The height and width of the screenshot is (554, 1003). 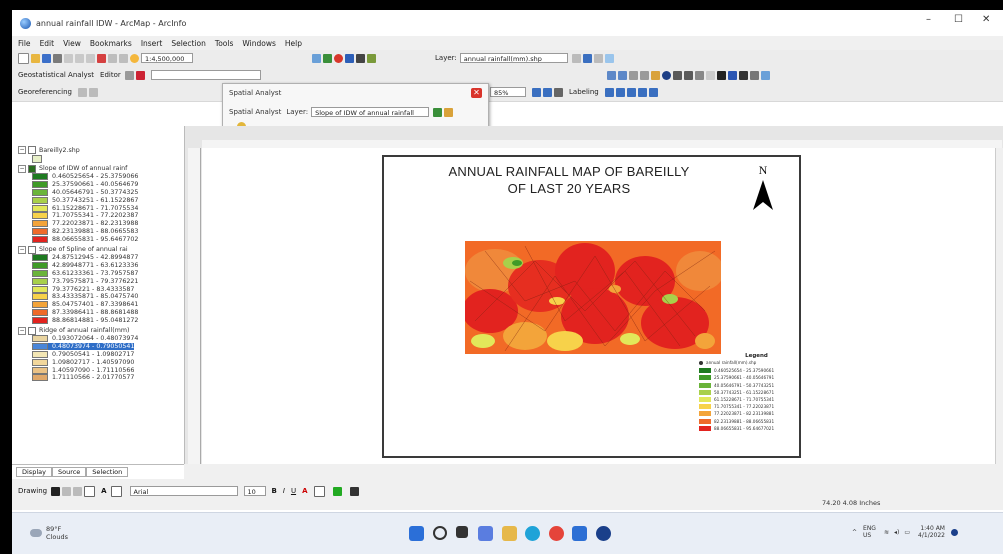 I want to click on clear-selection-icon, so click(x=710, y=75).